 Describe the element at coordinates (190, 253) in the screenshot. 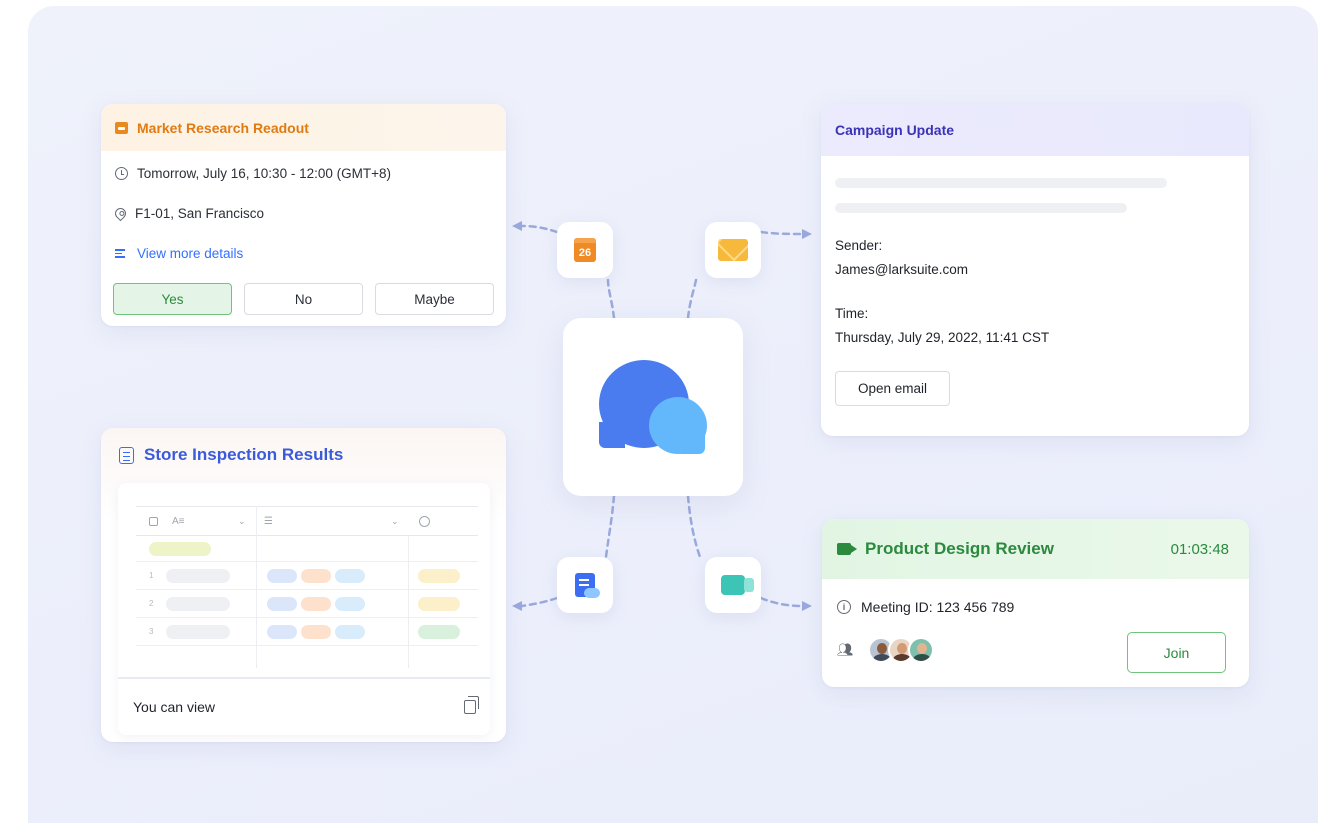

I see `view-details-label: View more details` at that location.